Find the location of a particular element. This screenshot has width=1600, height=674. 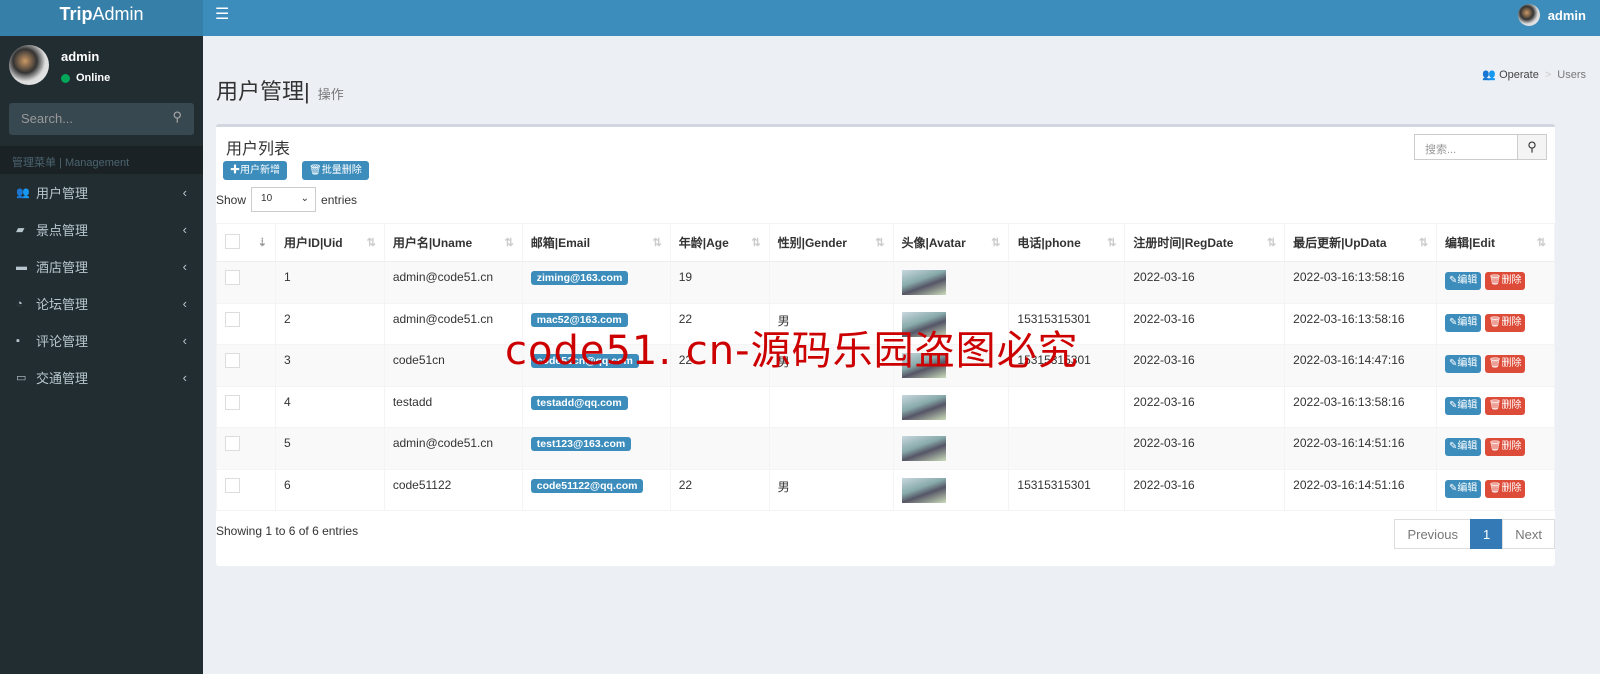

search-button: ⚲ is located at coordinates (1532, 147).